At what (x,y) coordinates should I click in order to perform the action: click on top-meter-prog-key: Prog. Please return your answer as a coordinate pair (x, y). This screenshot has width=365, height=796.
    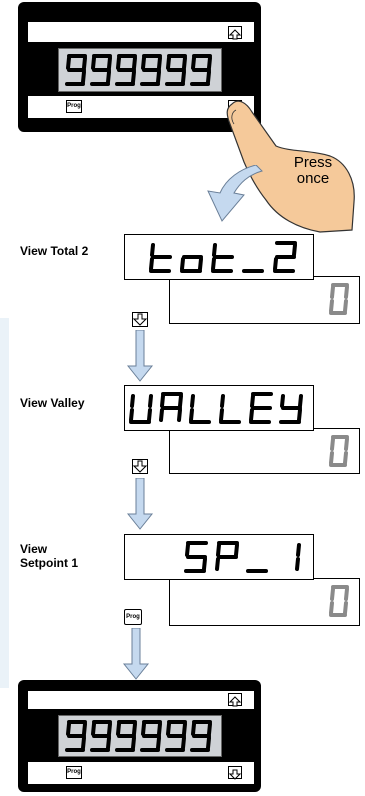
    Looking at the image, I should click on (74, 106).